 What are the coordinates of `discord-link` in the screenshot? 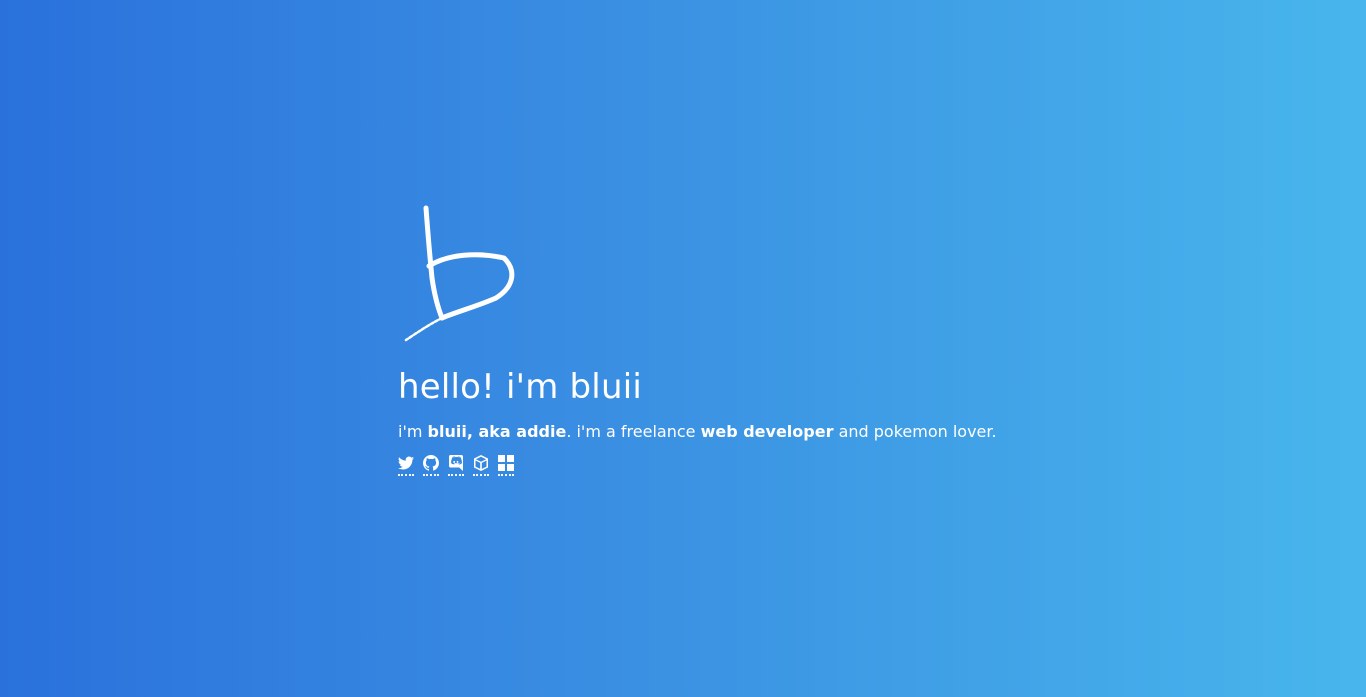 It's located at (456, 465).